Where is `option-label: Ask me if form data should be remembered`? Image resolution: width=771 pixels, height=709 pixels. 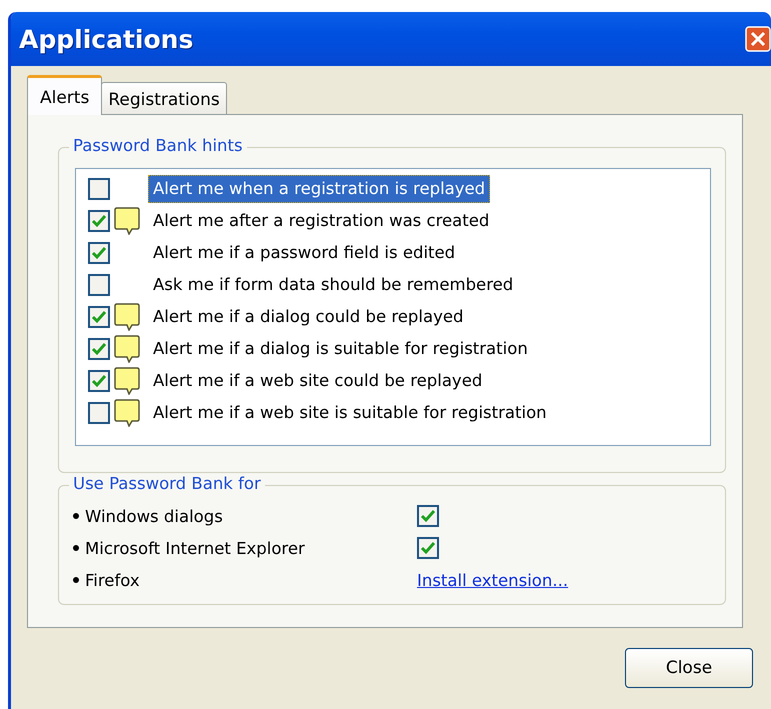
option-label: Ask me if form data should be remembered is located at coordinates (333, 285).